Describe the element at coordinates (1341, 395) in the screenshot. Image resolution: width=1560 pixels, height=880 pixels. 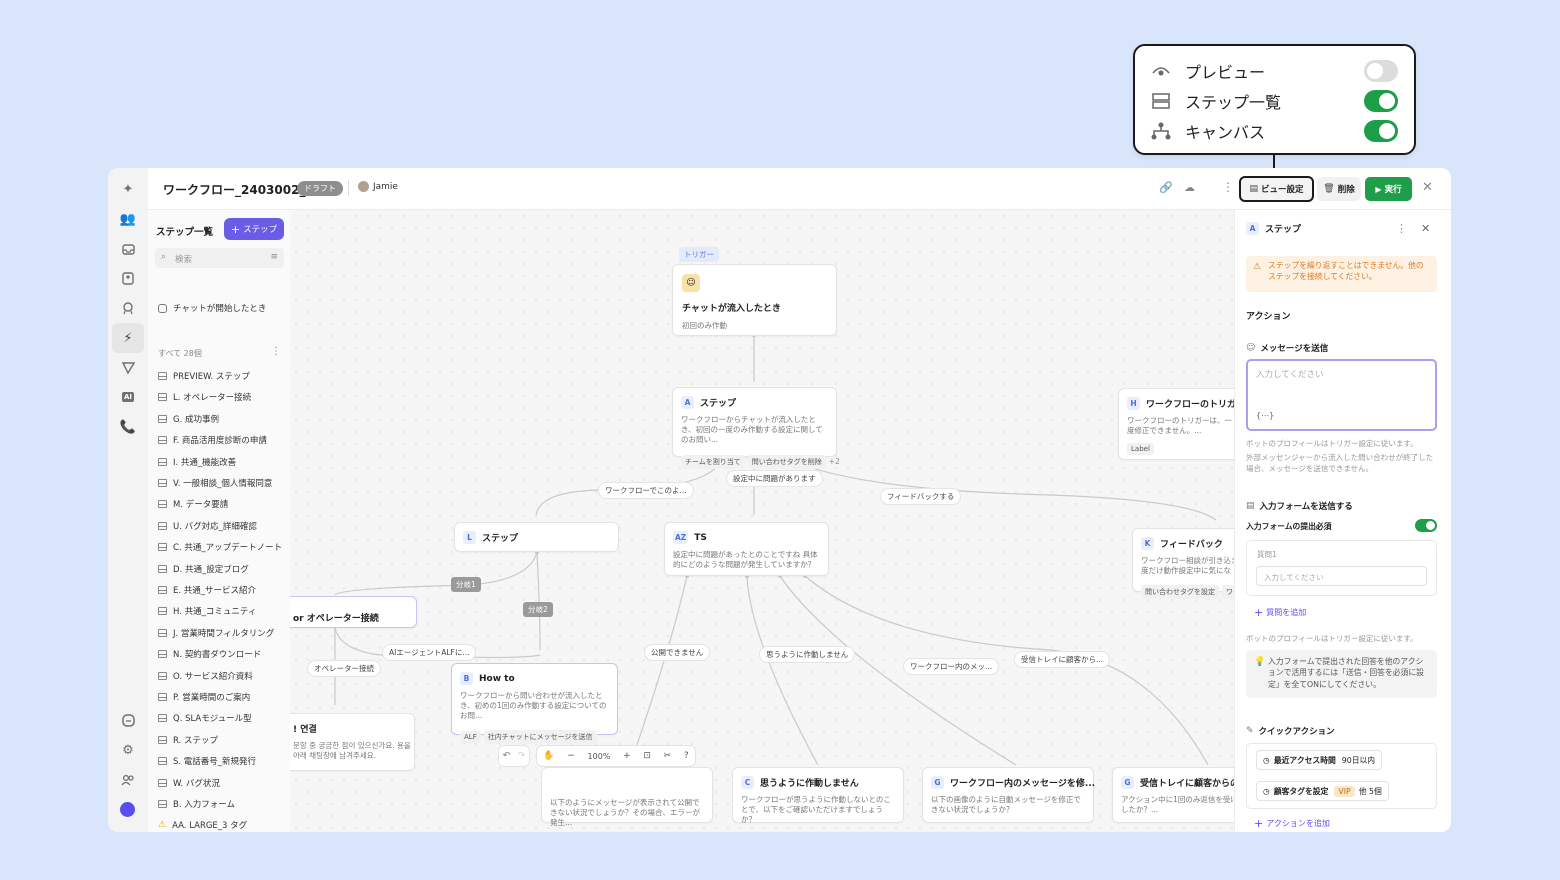
I see `message-textarea: 入力してください {⋯}` at that location.